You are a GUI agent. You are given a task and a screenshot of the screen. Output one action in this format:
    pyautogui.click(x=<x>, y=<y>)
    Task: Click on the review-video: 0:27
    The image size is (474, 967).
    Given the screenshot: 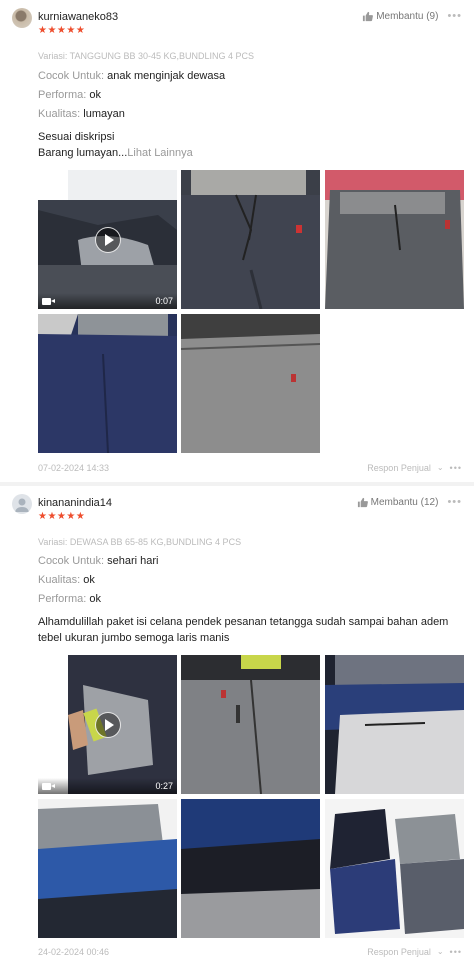 What is the action you would take?
    pyautogui.click(x=107, y=724)
    